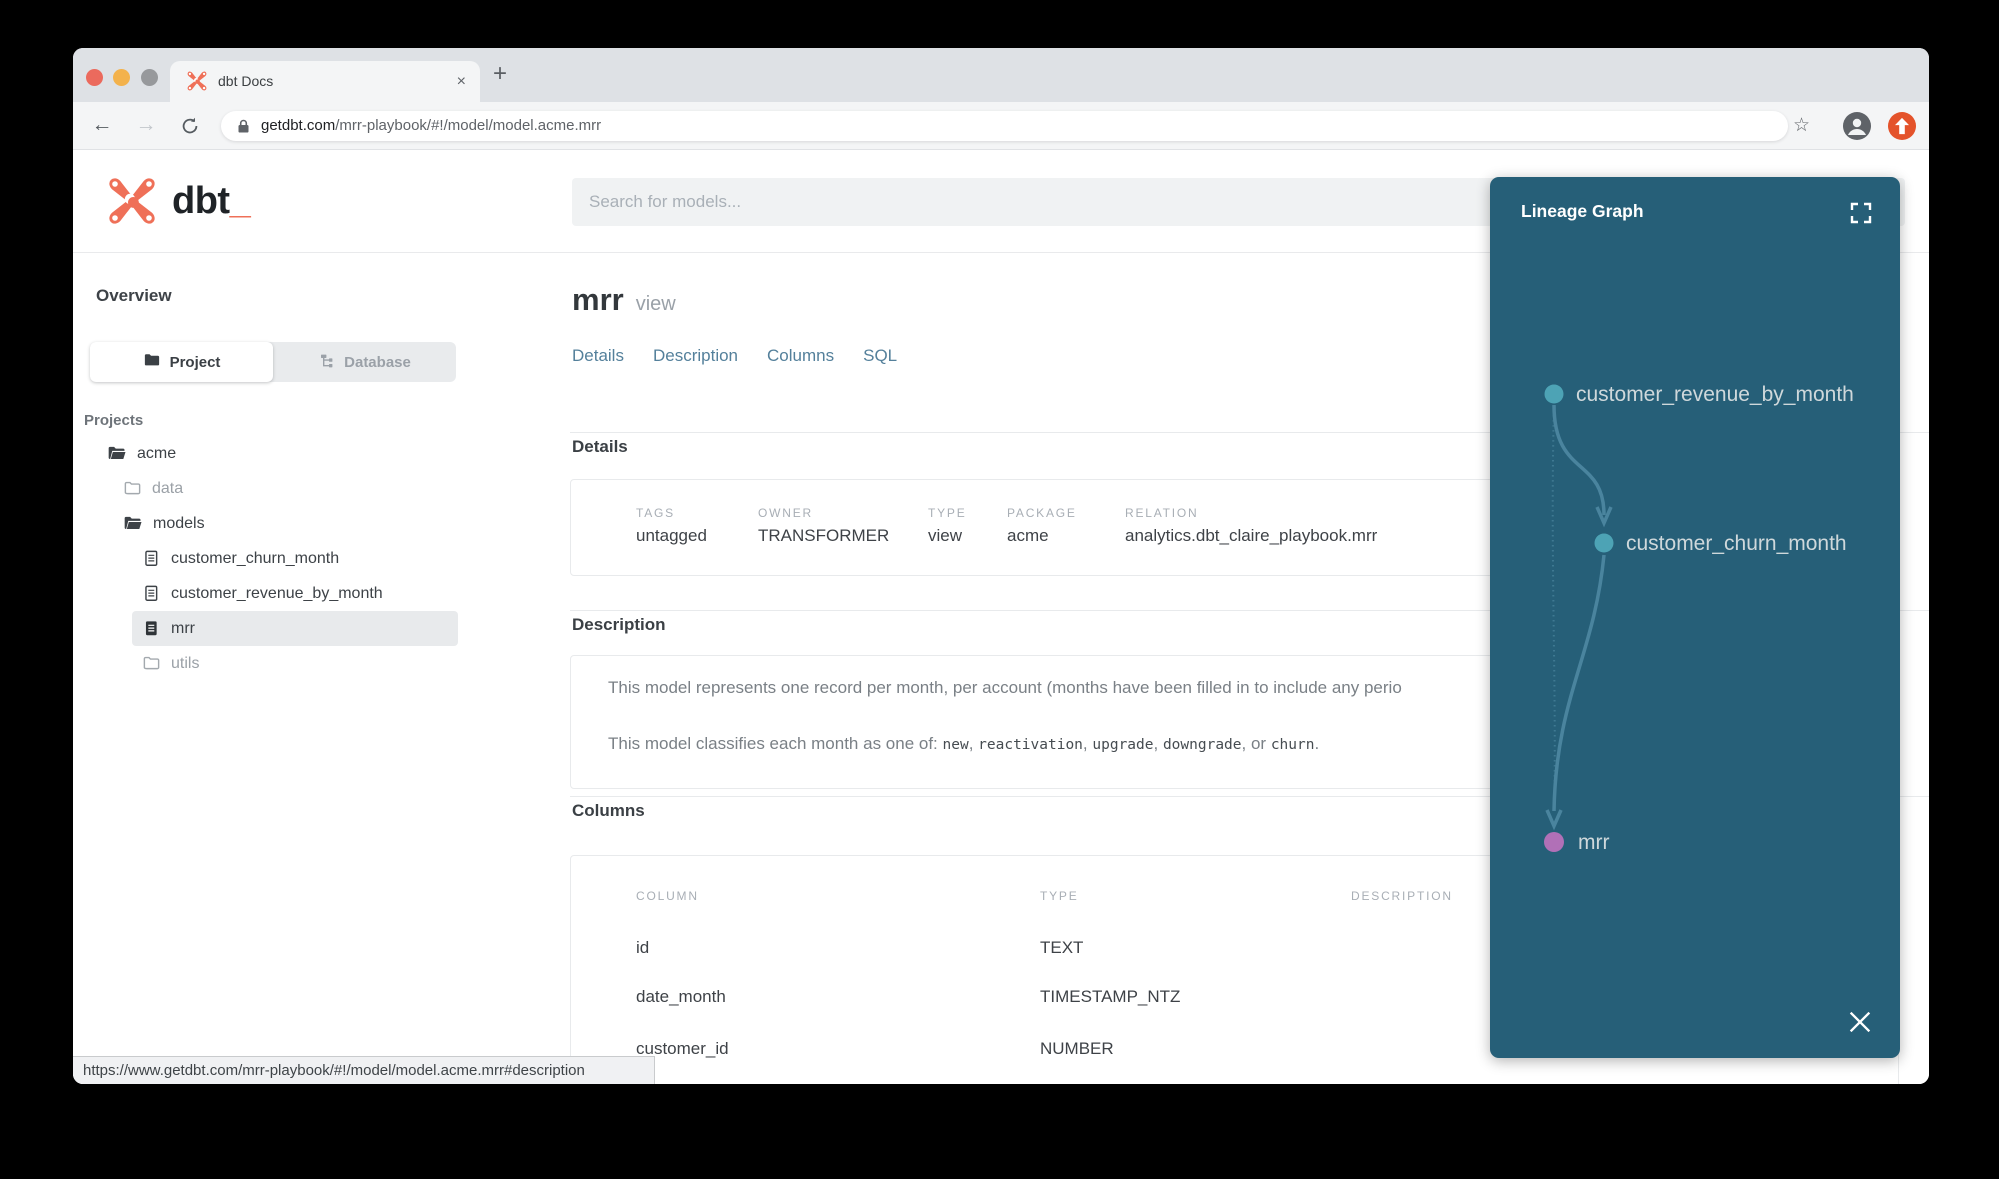 The image size is (1999, 1179). Describe the element at coordinates (1736, 543) in the screenshot. I see `node-label: customer_churn_month` at that location.